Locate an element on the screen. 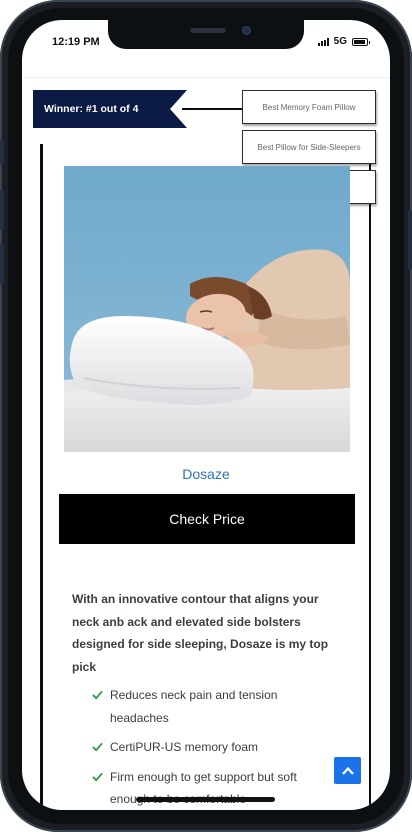 The image size is (412, 832). signal-icon is located at coordinates (323, 41).